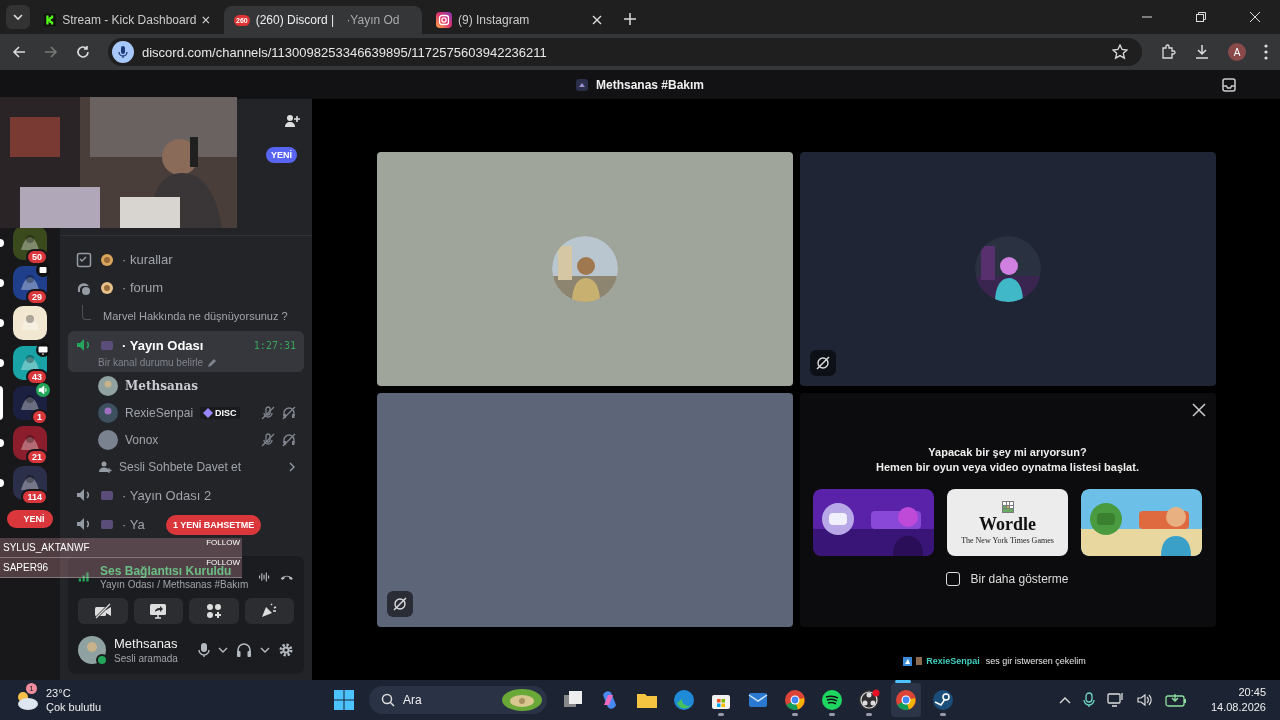 The height and width of the screenshot is (720, 1280). Describe the element at coordinates (1237, 52) in the screenshot. I see `profile-avatar: A` at that location.